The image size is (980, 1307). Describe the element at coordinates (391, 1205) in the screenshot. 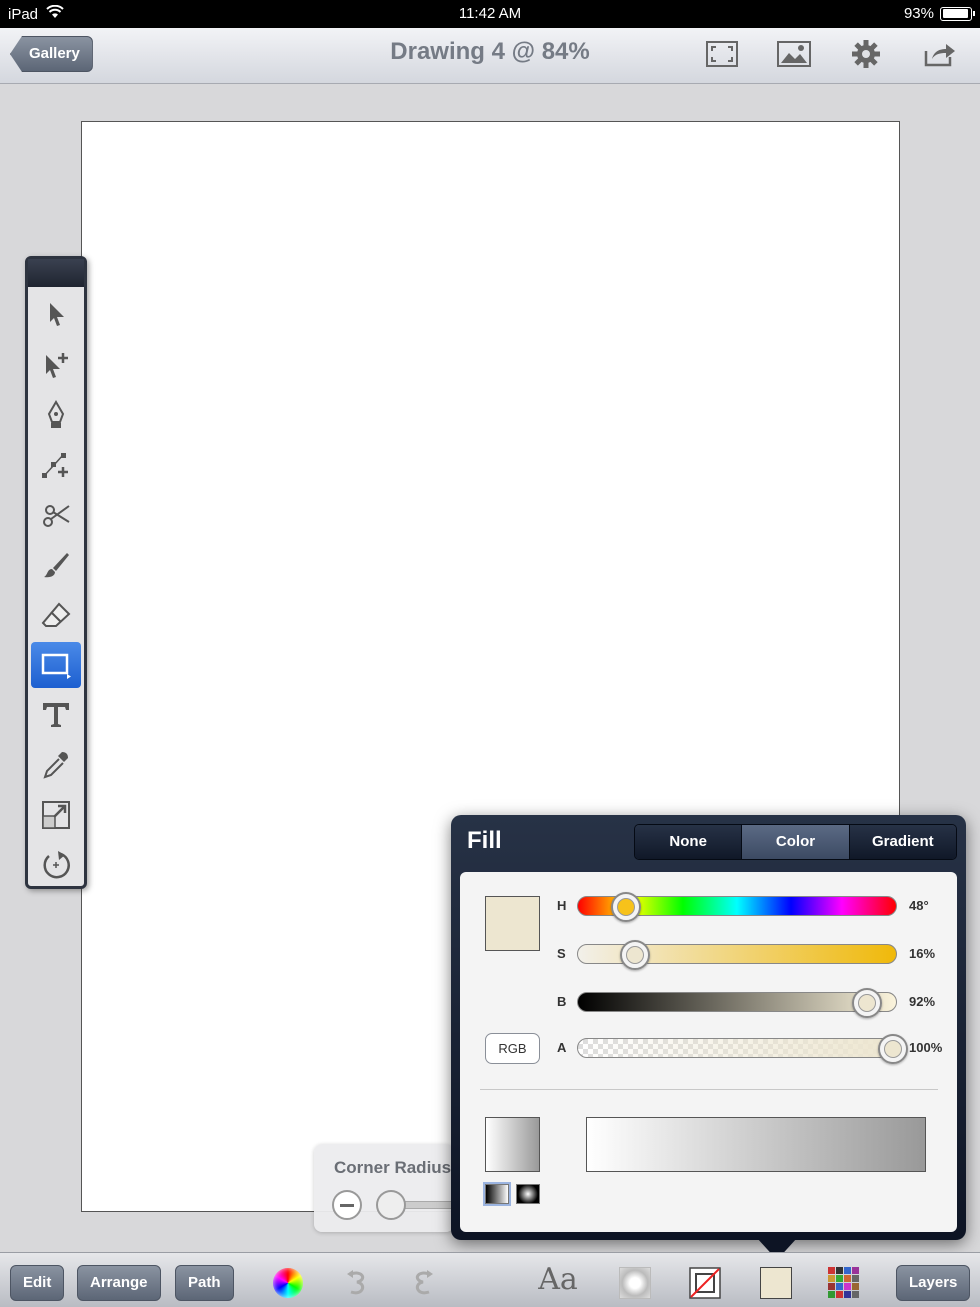

I see `corner-radius-slider-thumb` at that location.